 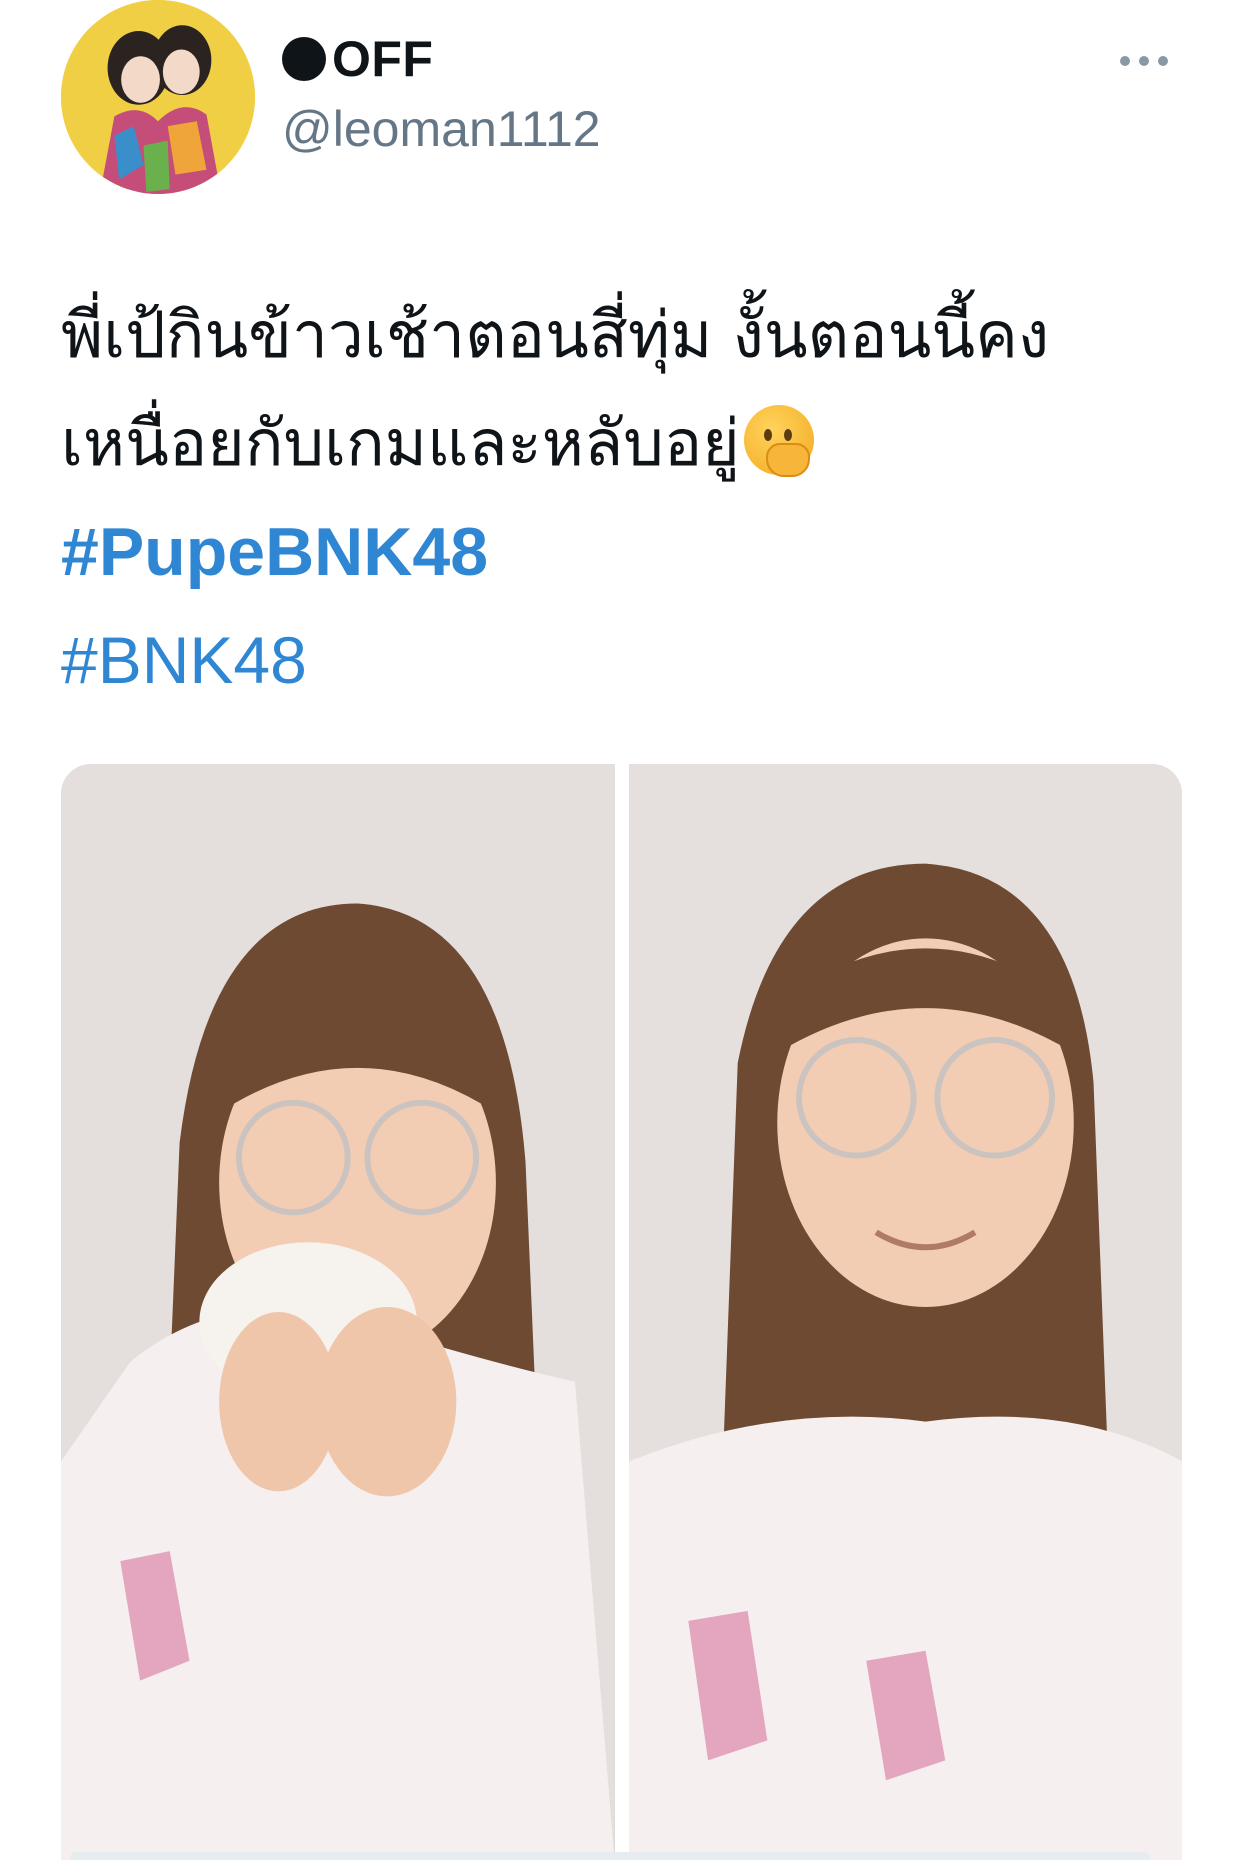 What do you see at coordinates (626, 660) in the screenshot?
I see `hashtag-link: #BNK48` at bounding box center [626, 660].